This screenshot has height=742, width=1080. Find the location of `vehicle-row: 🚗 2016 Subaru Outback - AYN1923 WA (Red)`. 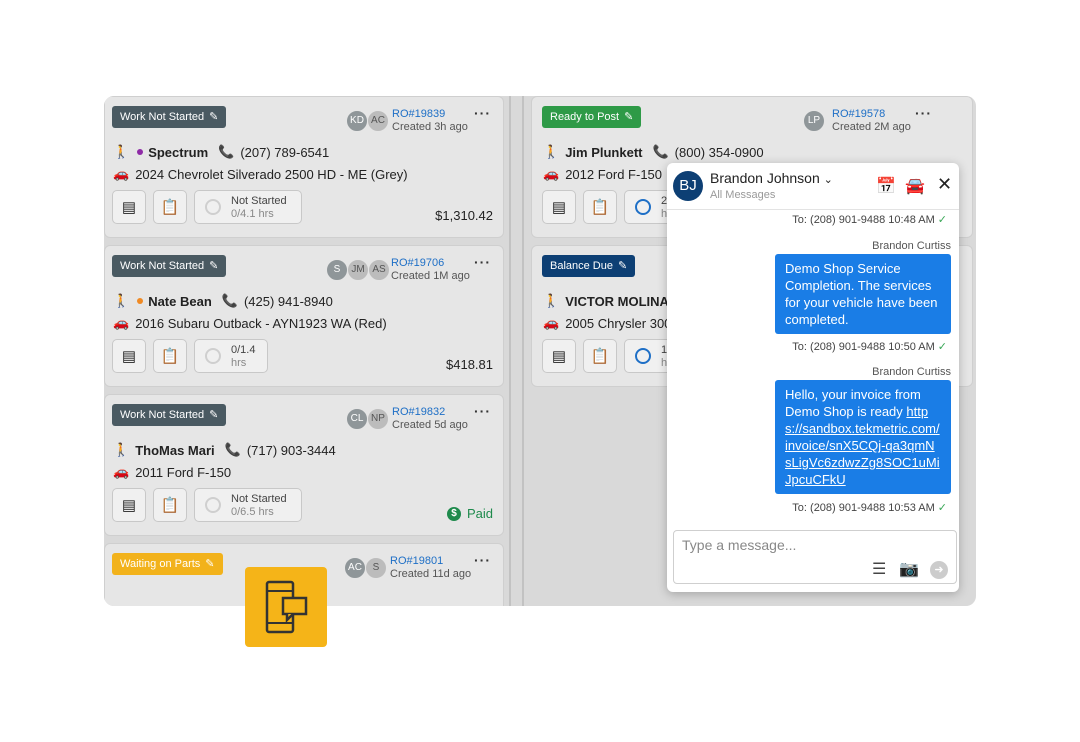

vehicle-row: 🚗 2016 Subaru Outback - AYN1923 WA (Red) is located at coordinates (250, 323).